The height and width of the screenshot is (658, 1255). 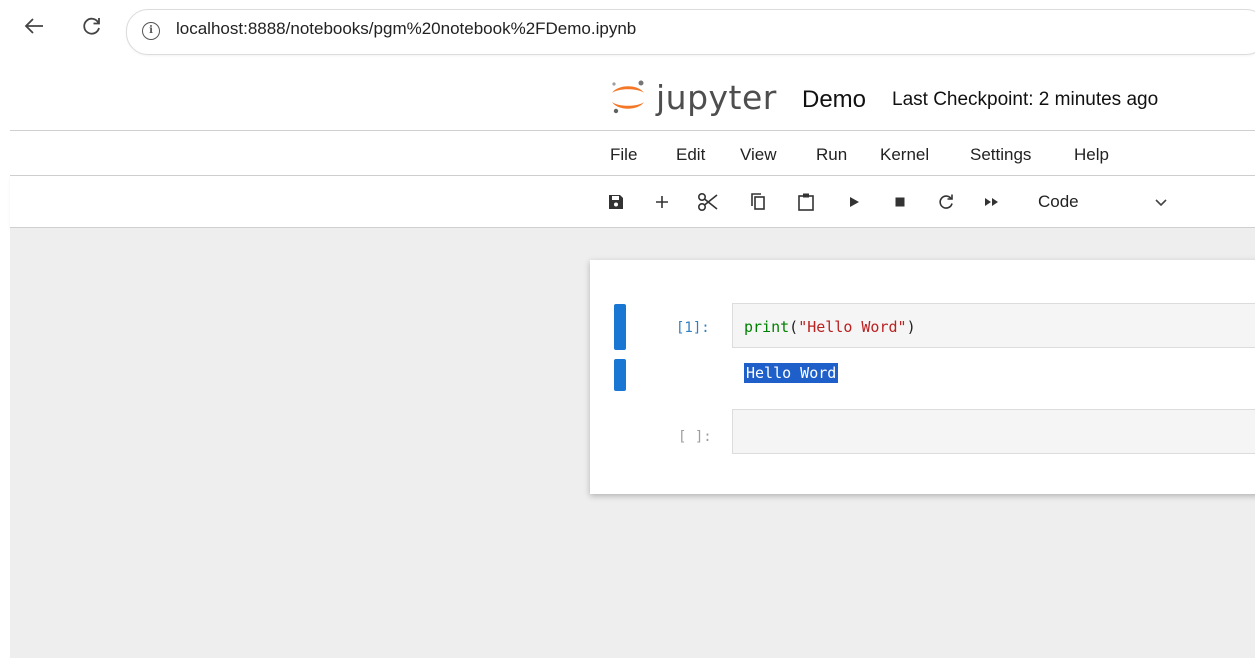 I want to click on paste-icon, so click(x=806, y=202).